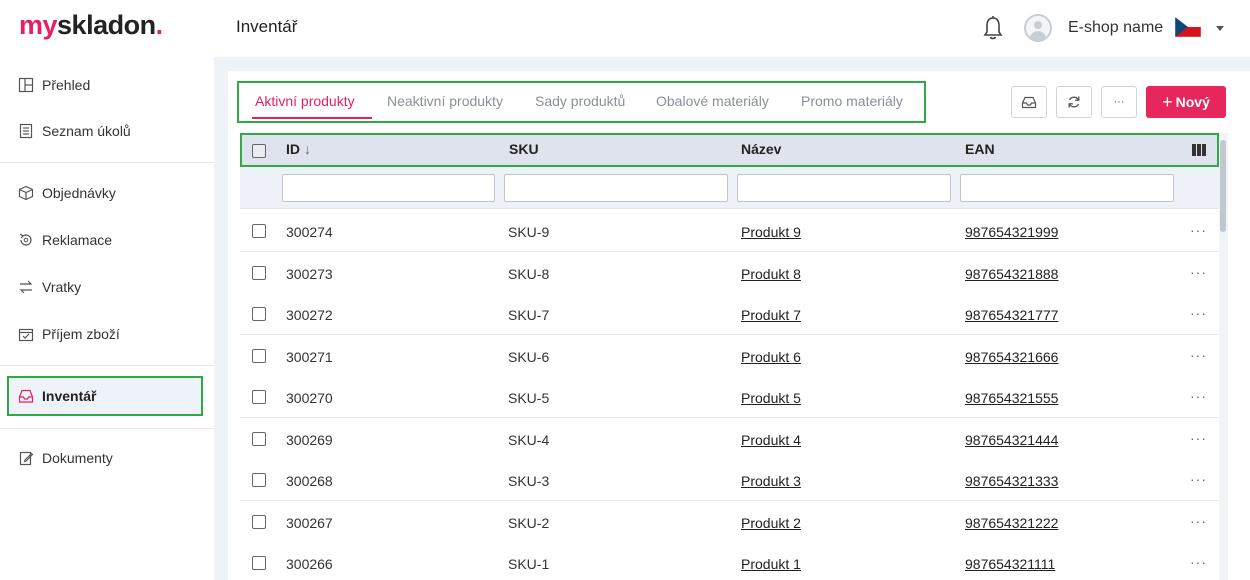 This screenshot has width=1250, height=580. I want to click on sidebar-item-prijem-zbozi: Příjem zboží, so click(105, 334).